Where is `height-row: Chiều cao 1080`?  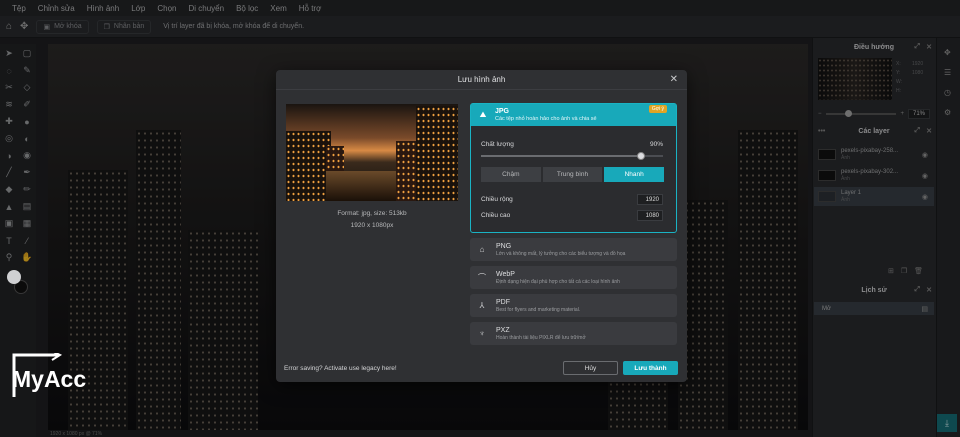 height-row: Chiều cao 1080 is located at coordinates (572, 215).